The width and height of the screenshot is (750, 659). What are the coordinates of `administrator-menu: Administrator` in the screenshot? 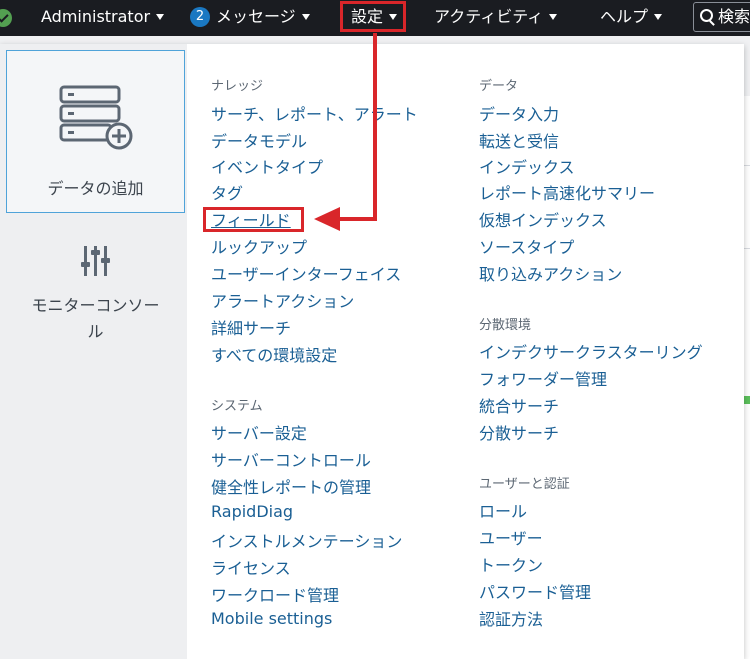 It's located at (103, 18).